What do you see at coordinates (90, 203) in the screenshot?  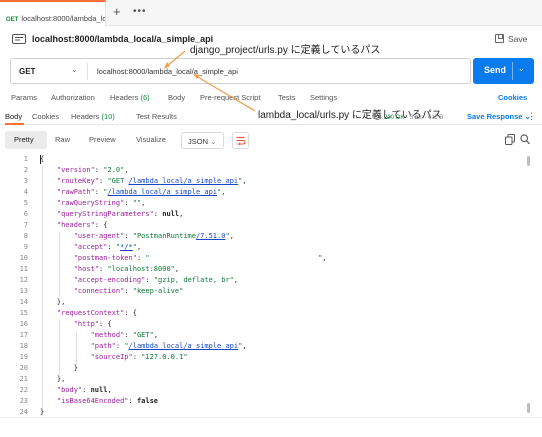 I see `json-key: "rawQueryString"` at bounding box center [90, 203].